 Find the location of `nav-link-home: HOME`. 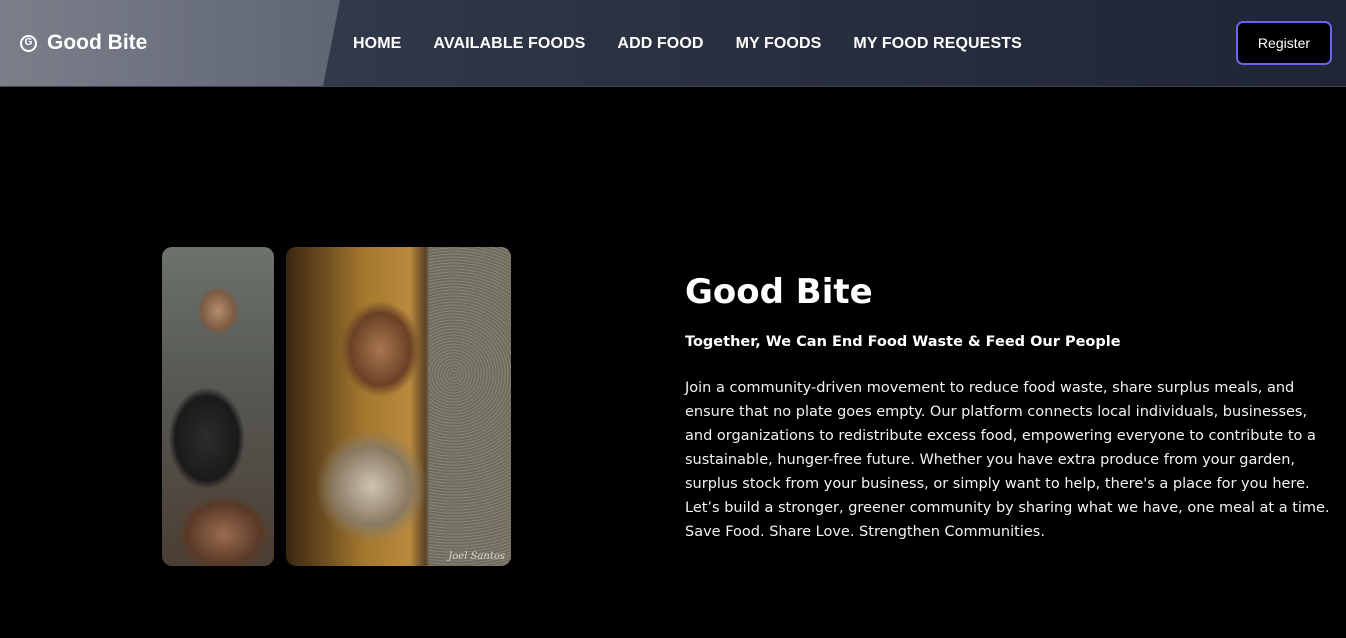

nav-link-home: HOME is located at coordinates (377, 43).